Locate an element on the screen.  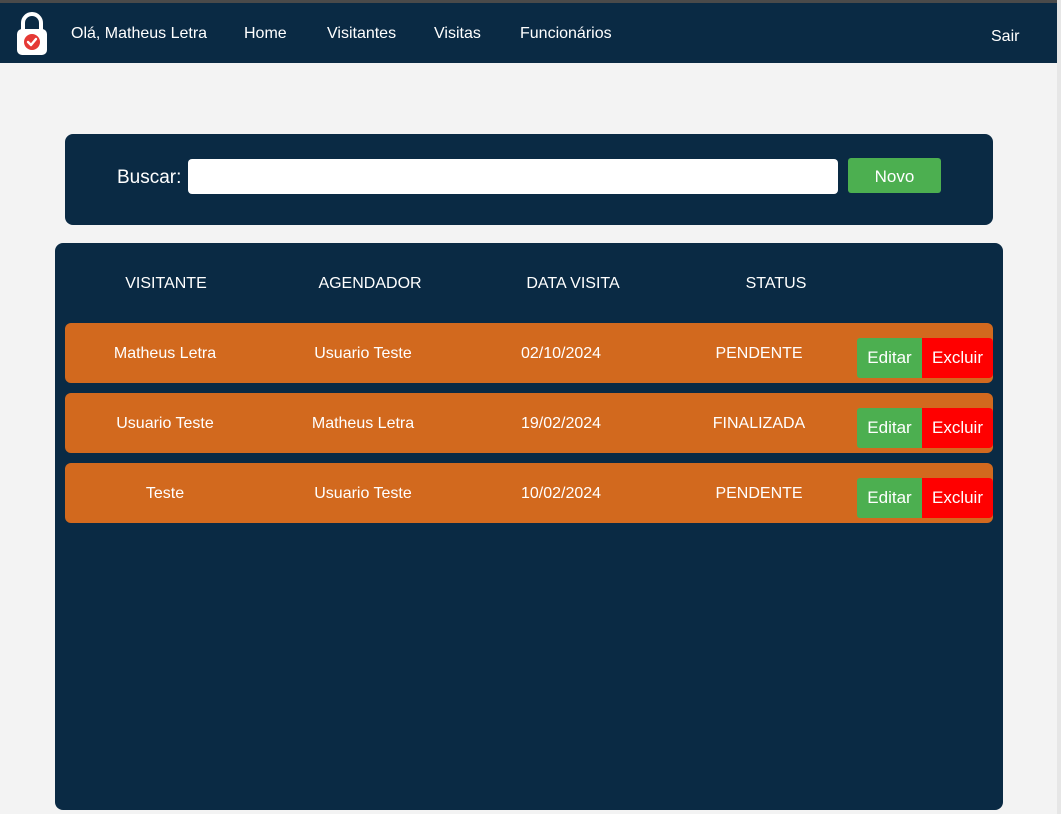
cell-data-visita: 19/02/2024 is located at coordinates (561, 423).